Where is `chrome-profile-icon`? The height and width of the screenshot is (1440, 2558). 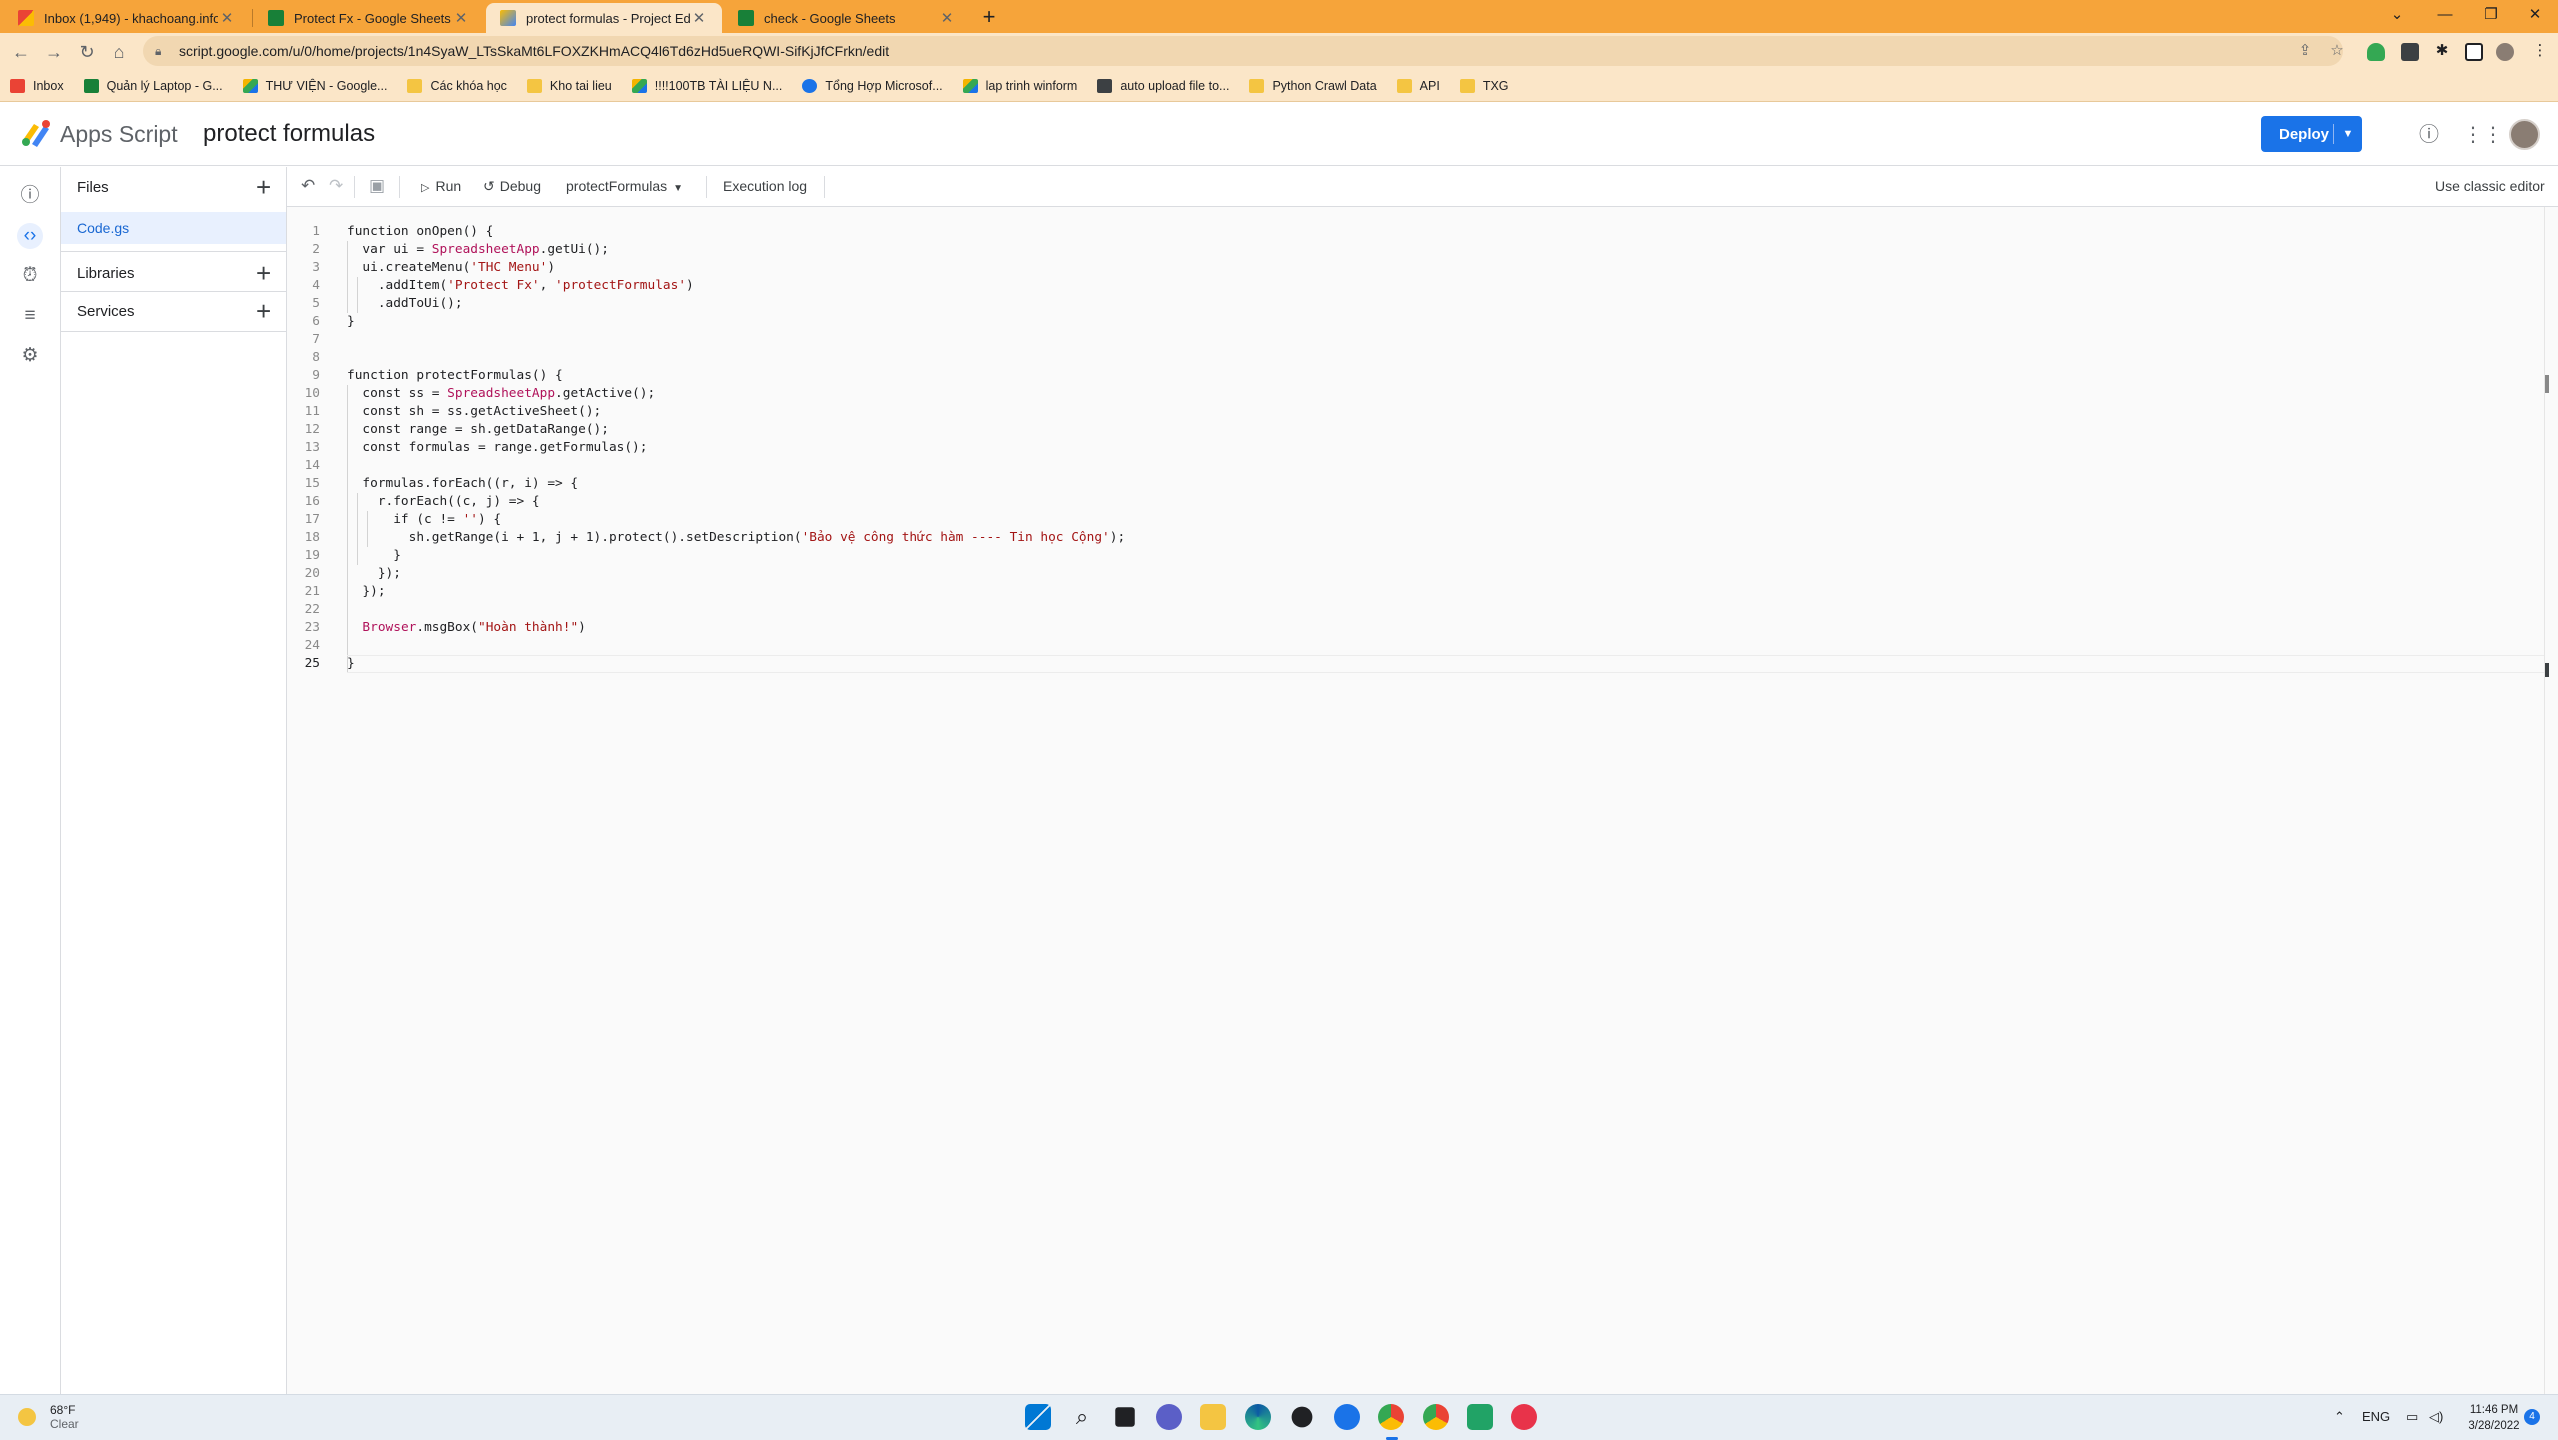 chrome-profile-icon is located at coordinates (1436, 1417).